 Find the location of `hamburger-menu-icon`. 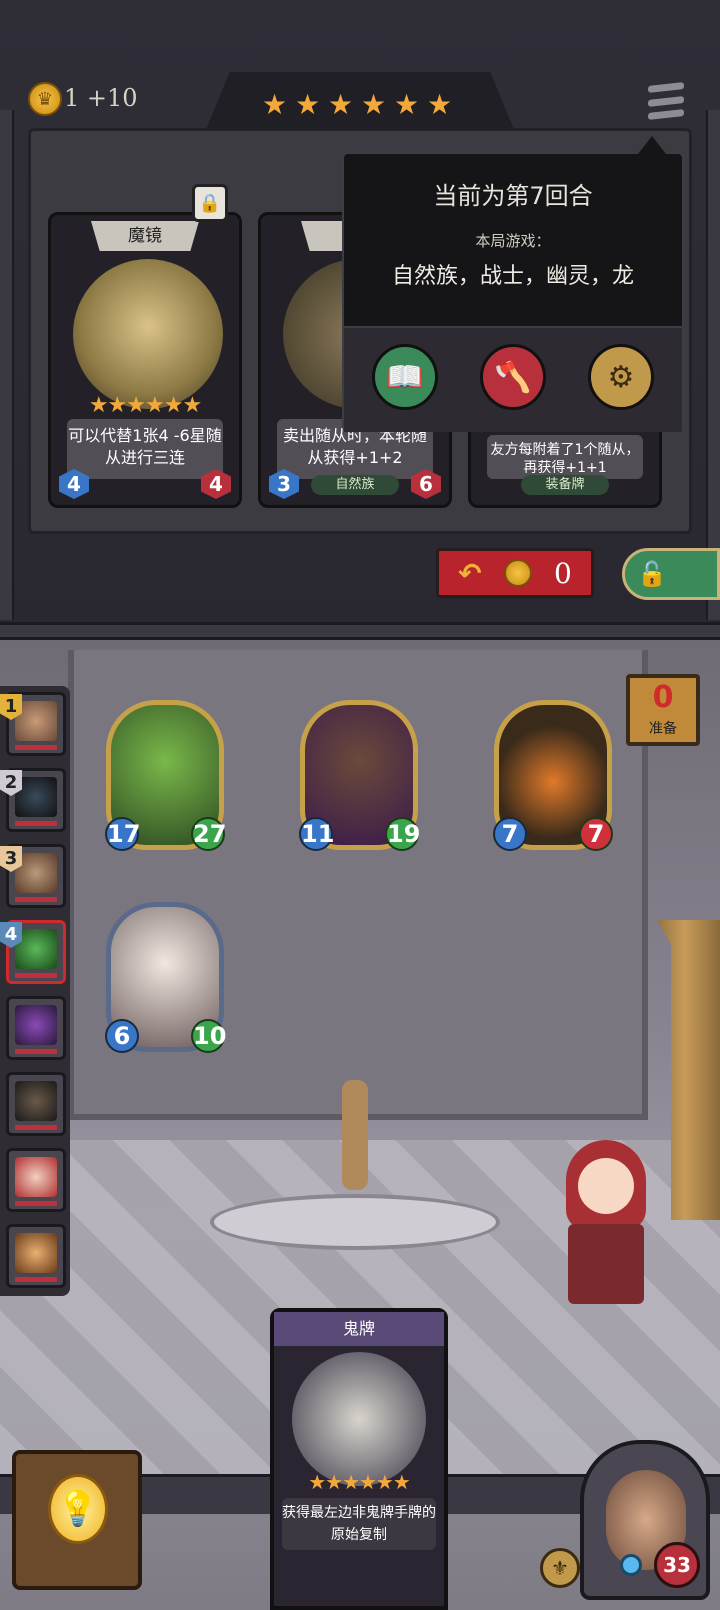

hamburger-menu-icon is located at coordinates (666, 101).